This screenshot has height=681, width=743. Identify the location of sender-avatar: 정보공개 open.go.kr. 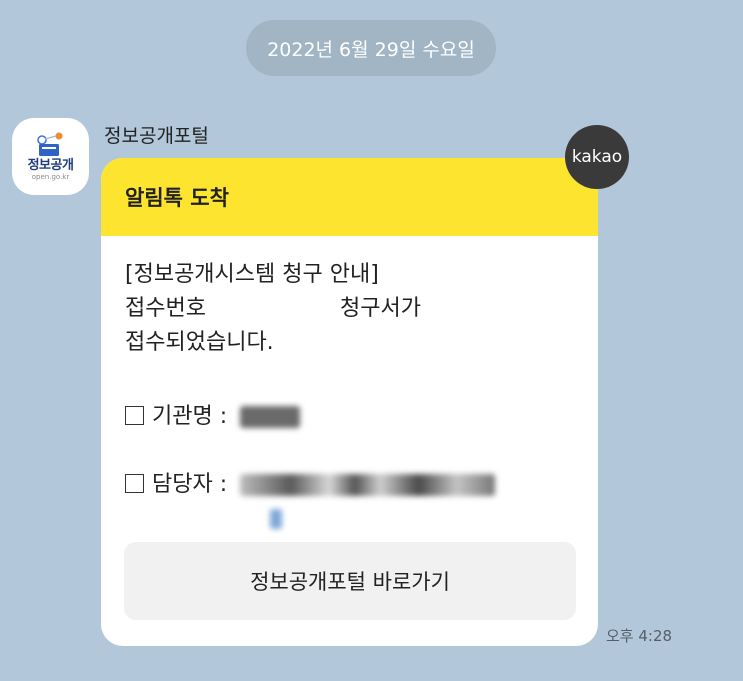
(50, 156).